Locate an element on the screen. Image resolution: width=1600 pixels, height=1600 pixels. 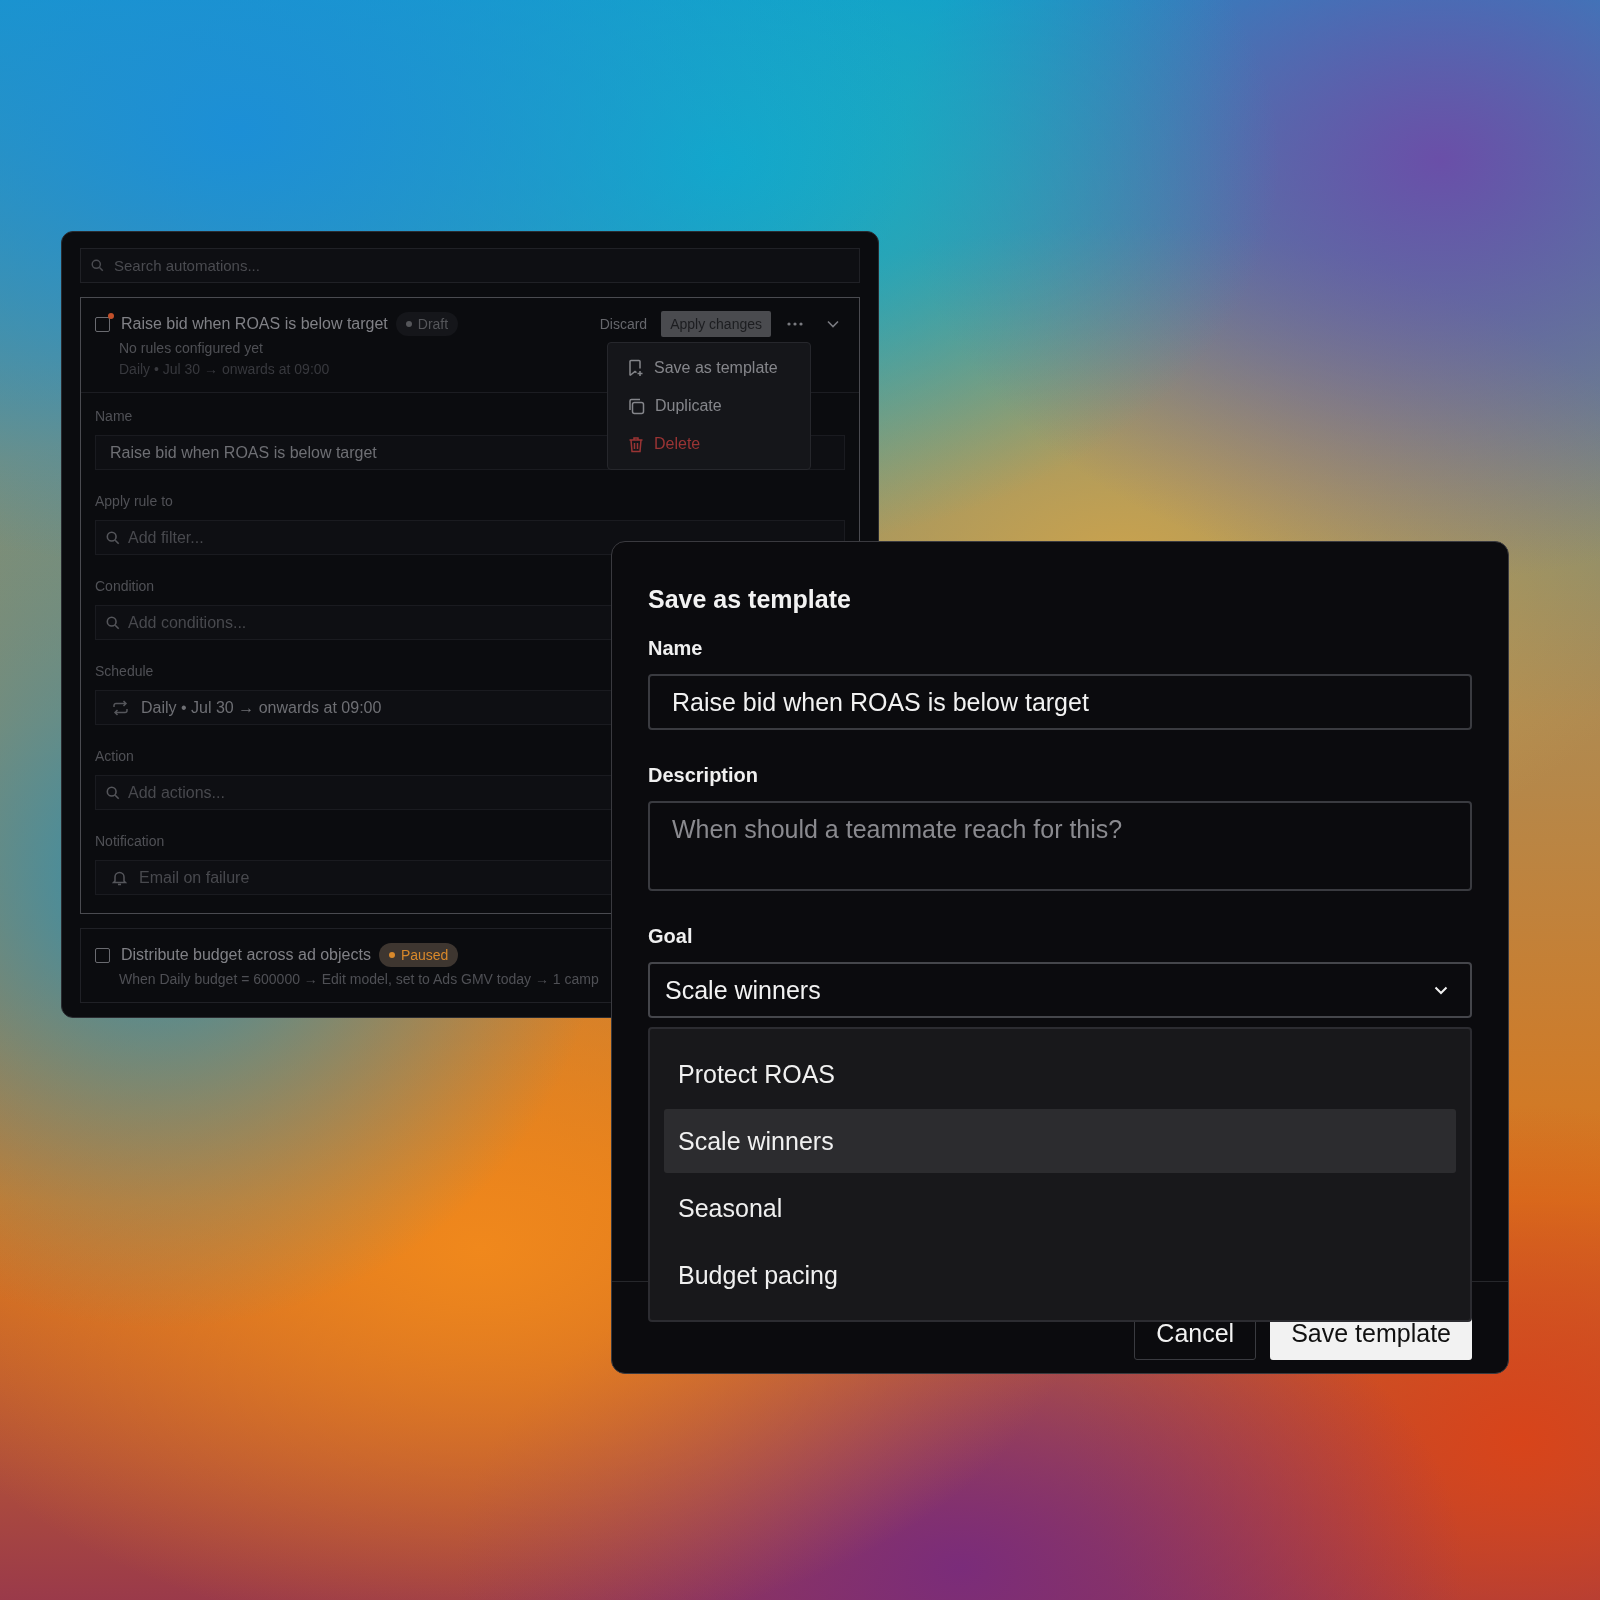
field-label: Goal is located at coordinates (671, 936).